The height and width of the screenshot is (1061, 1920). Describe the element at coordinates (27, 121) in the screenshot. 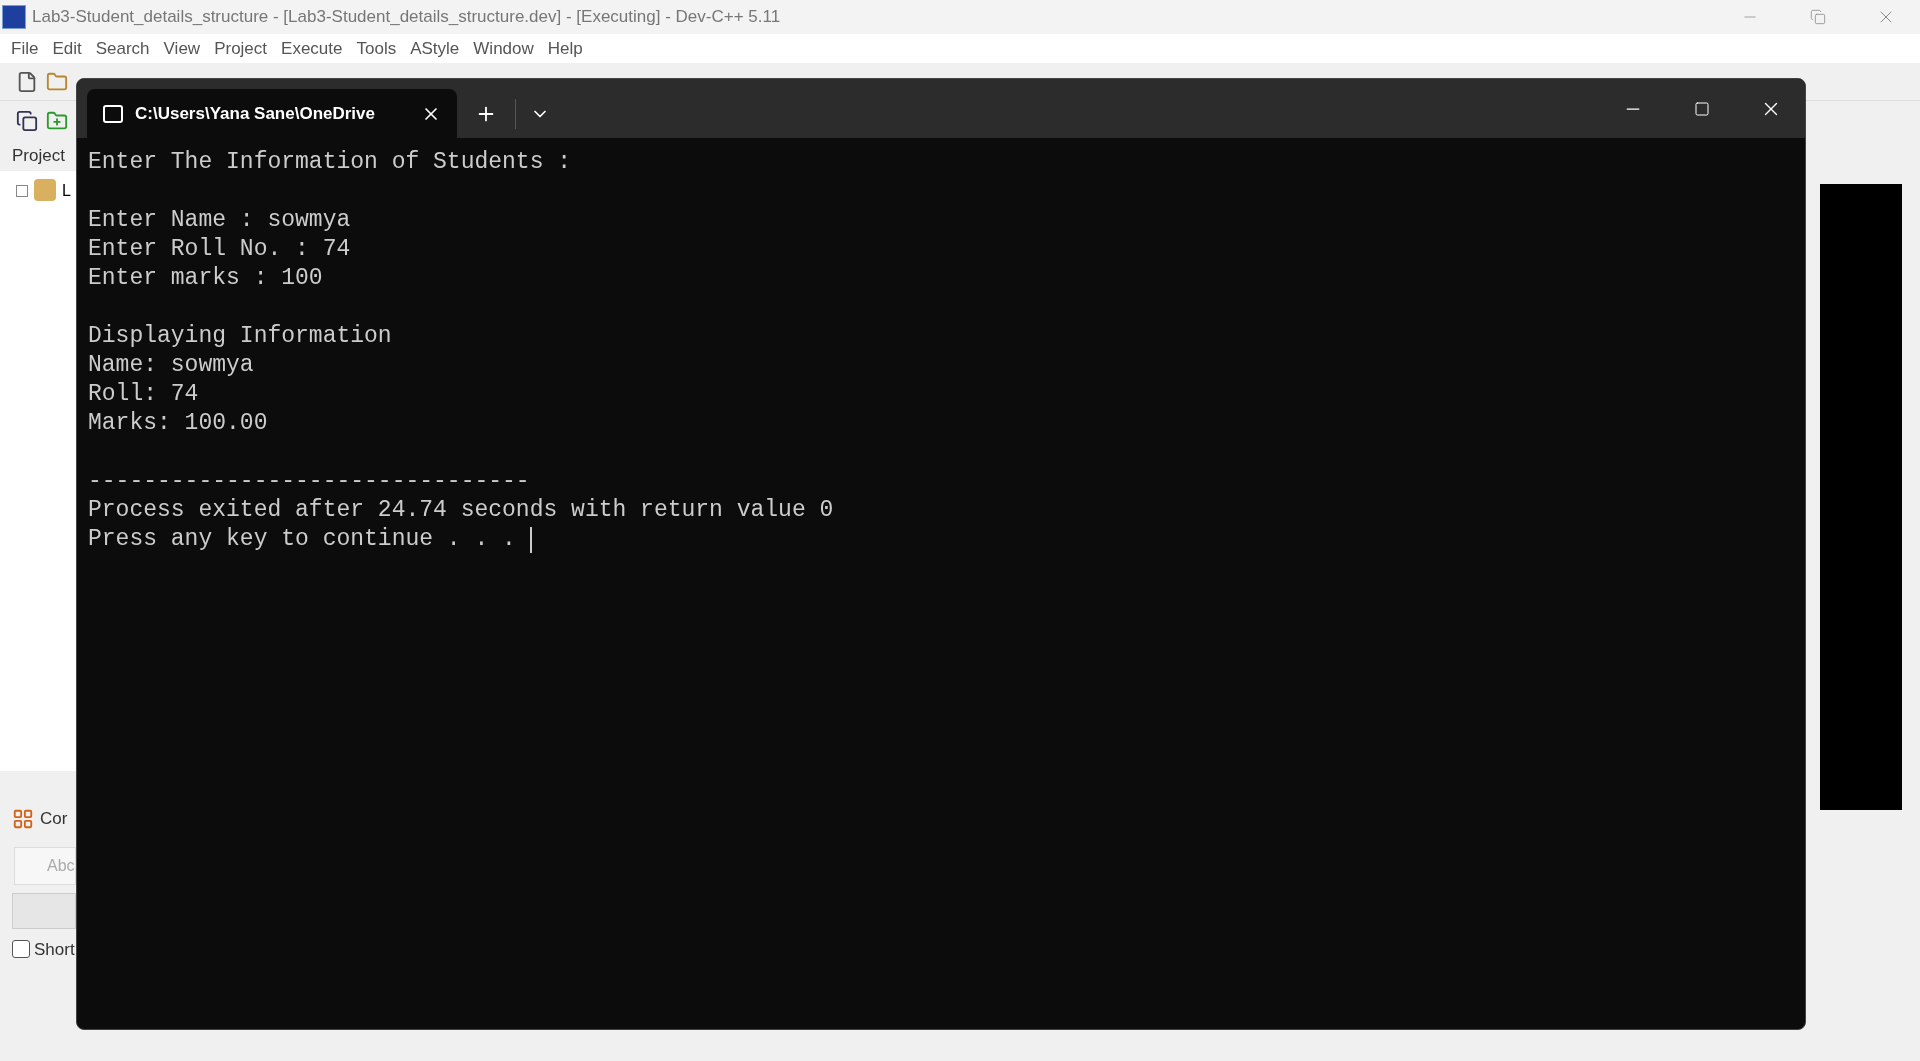

I see `copy-icon` at that location.